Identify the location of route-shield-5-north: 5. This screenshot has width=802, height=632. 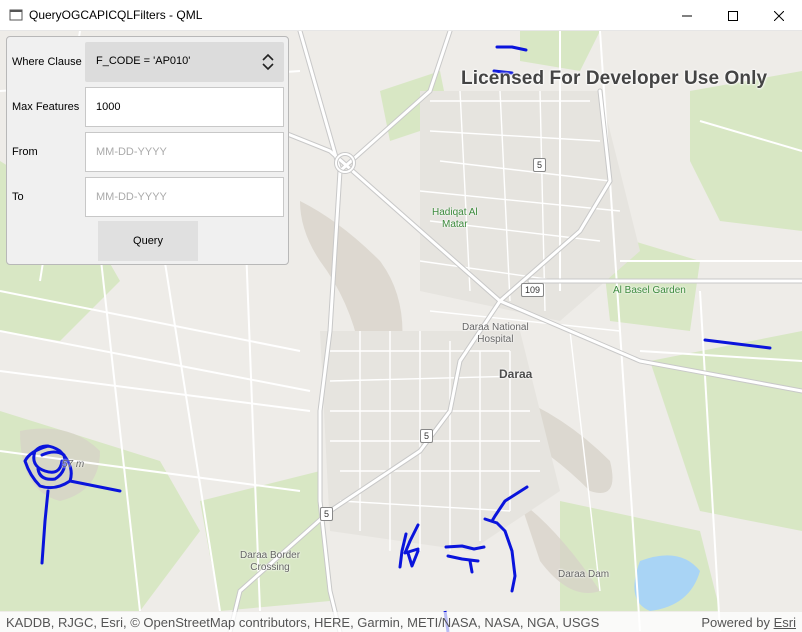
(540, 165).